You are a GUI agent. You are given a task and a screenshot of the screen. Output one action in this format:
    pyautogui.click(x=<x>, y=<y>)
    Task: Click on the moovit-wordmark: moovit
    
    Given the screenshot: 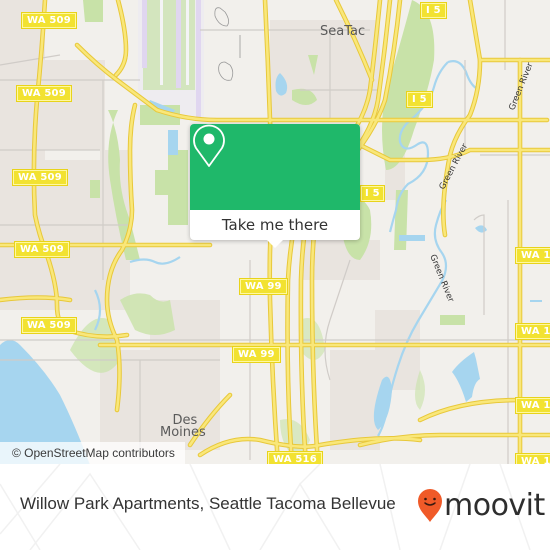 What is the action you would take?
    pyautogui.click(x=494, y=505)
    